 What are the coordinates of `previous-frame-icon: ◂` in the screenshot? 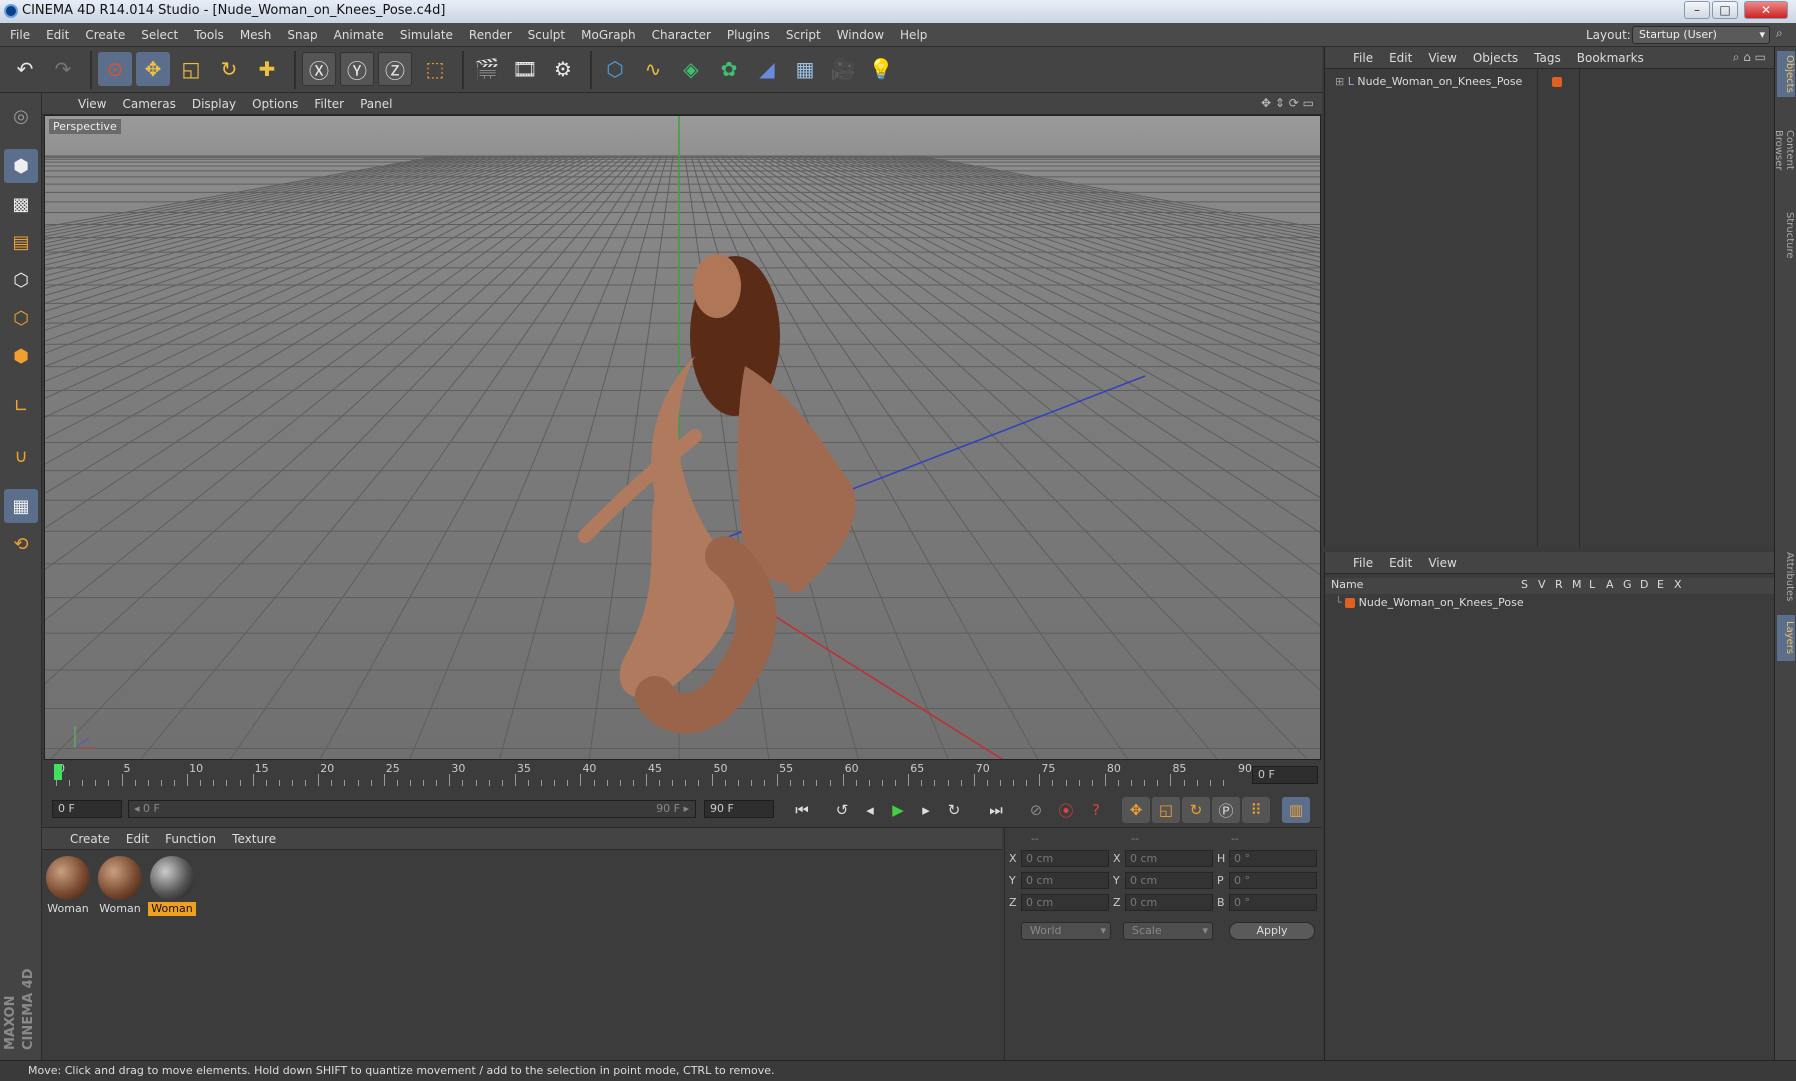 It's located at (870, 810).